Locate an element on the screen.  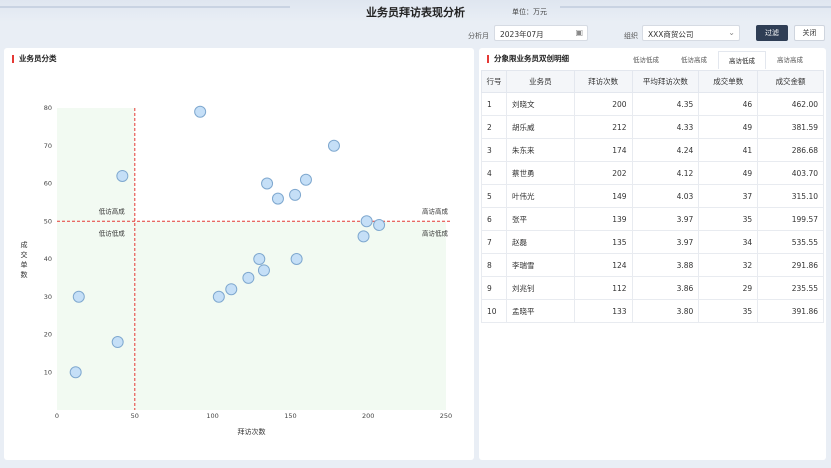
quadrant-label-top-right: 高访高成 is located at coordinates (435, 210).